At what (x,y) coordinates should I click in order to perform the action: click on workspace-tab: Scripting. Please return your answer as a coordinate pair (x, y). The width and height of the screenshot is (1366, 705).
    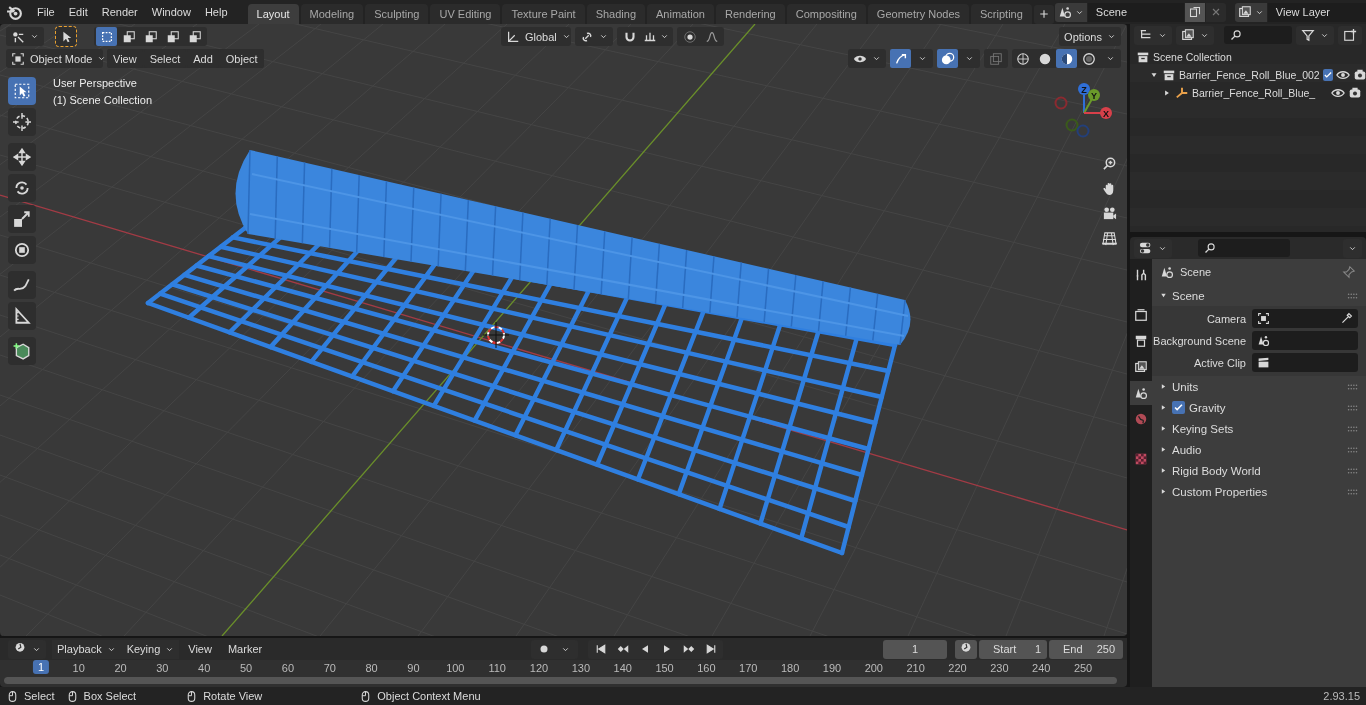
    Looking at the image, I should click on (1001, 14).